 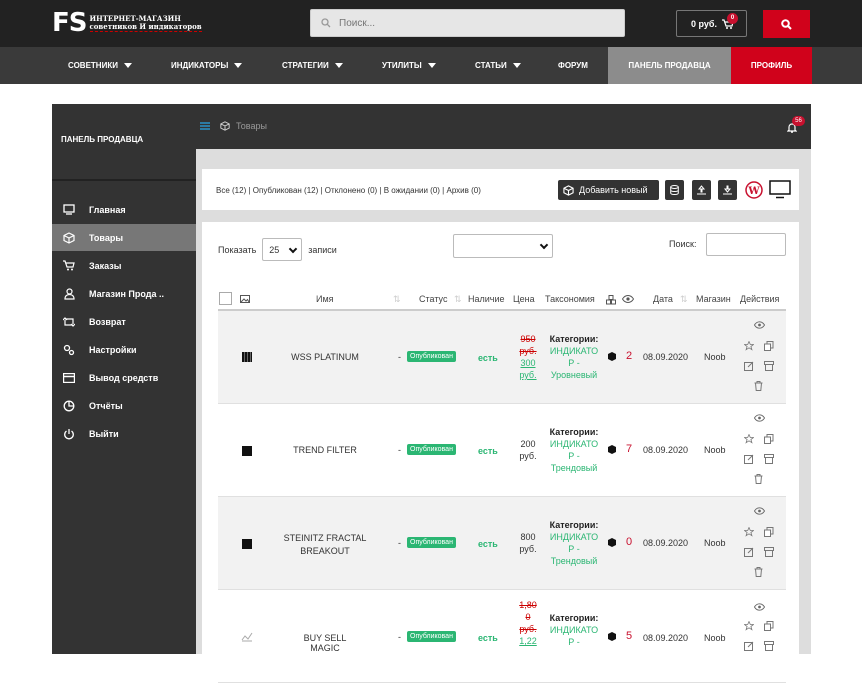 I want to click on page-length-select: 25, so click(x=282, y=249).